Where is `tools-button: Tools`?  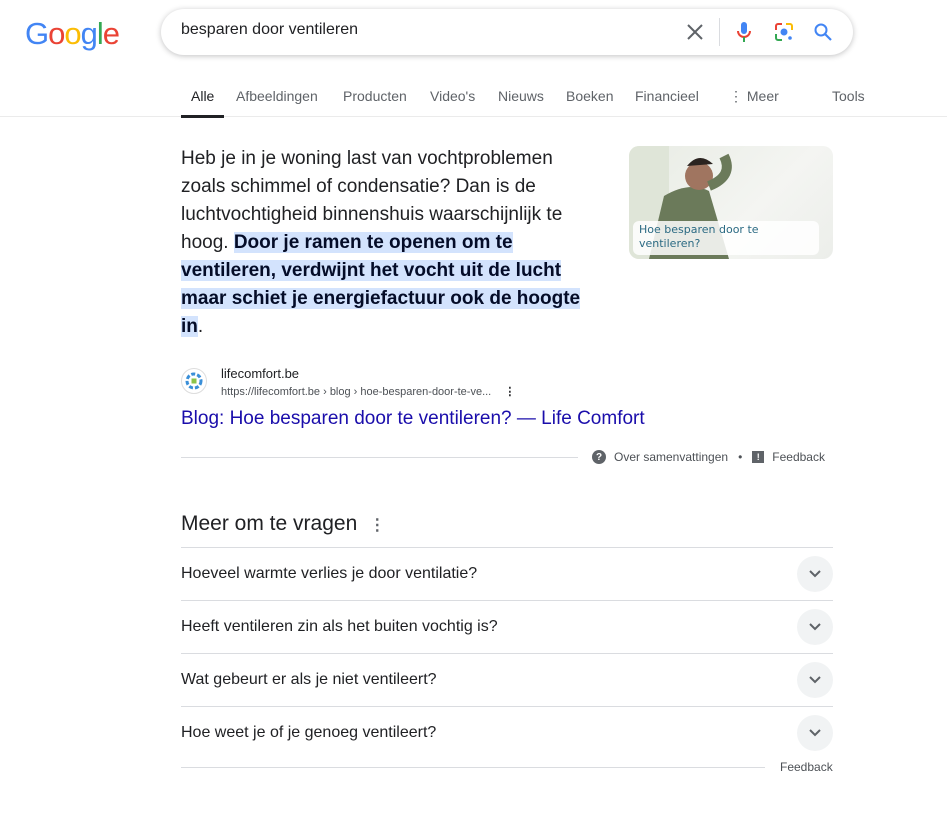 tools-button: Tools is located at coordinates (848, 96).